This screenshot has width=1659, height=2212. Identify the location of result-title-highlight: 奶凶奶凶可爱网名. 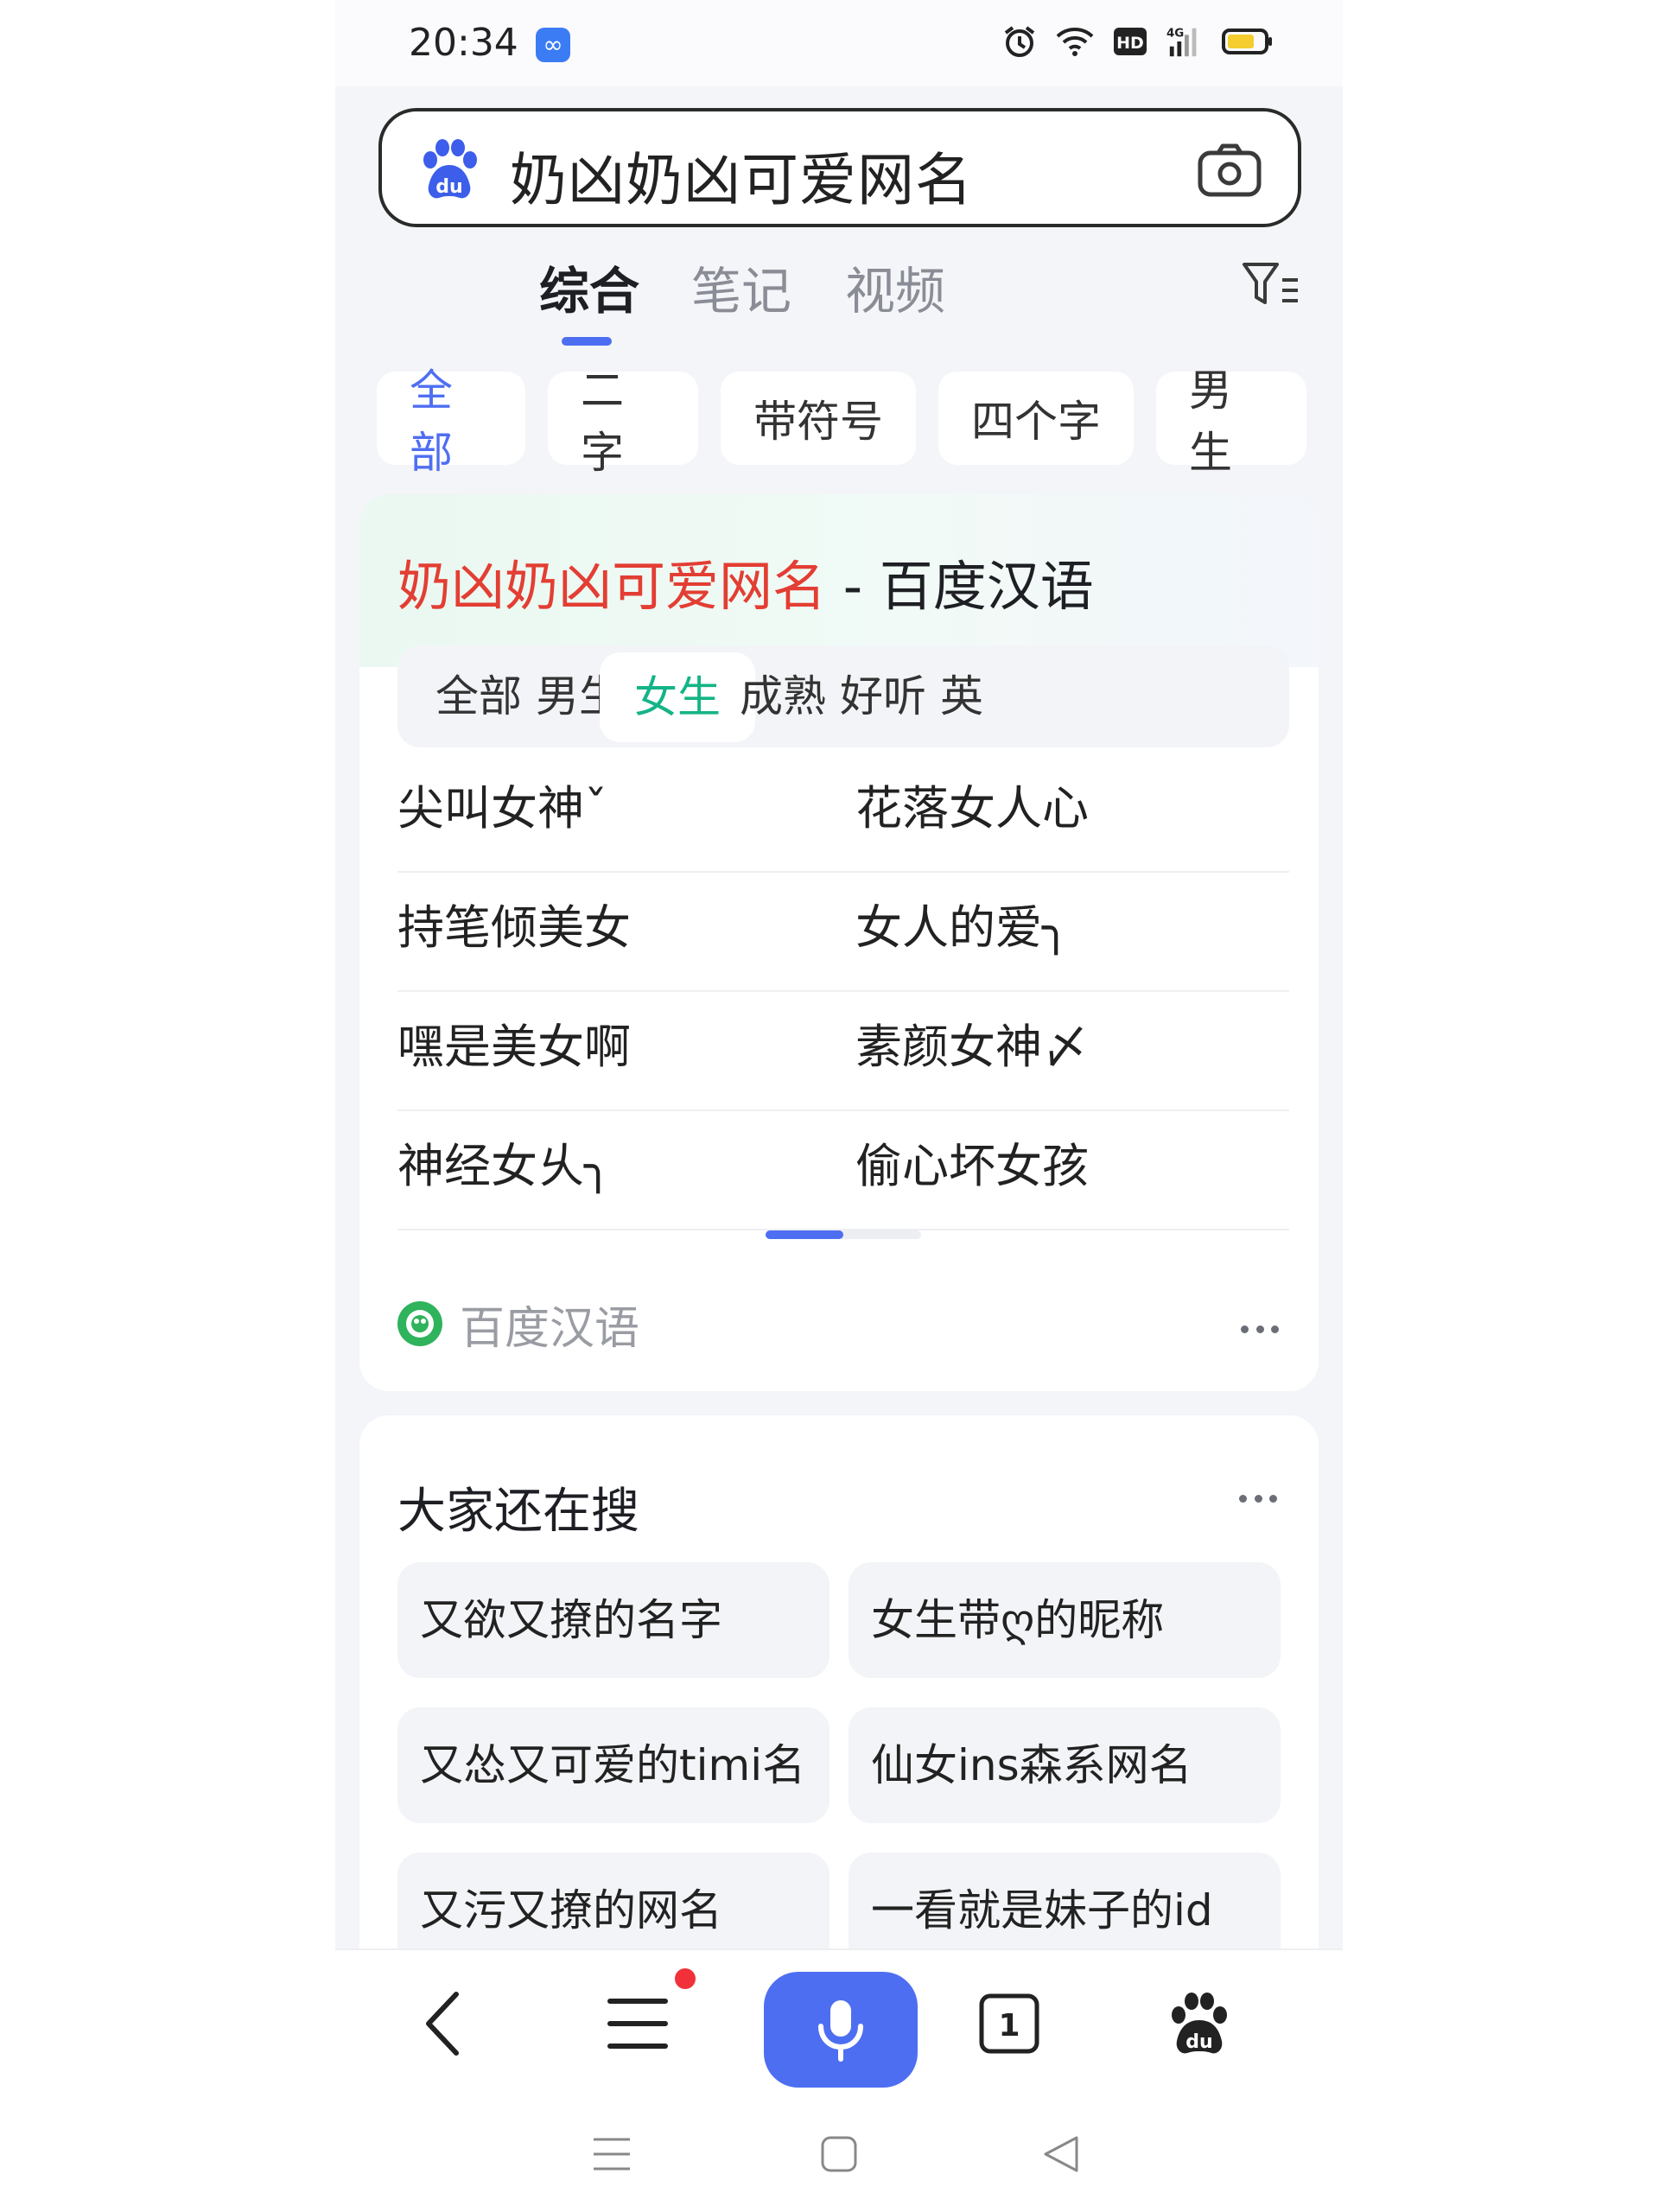
(612, 586).